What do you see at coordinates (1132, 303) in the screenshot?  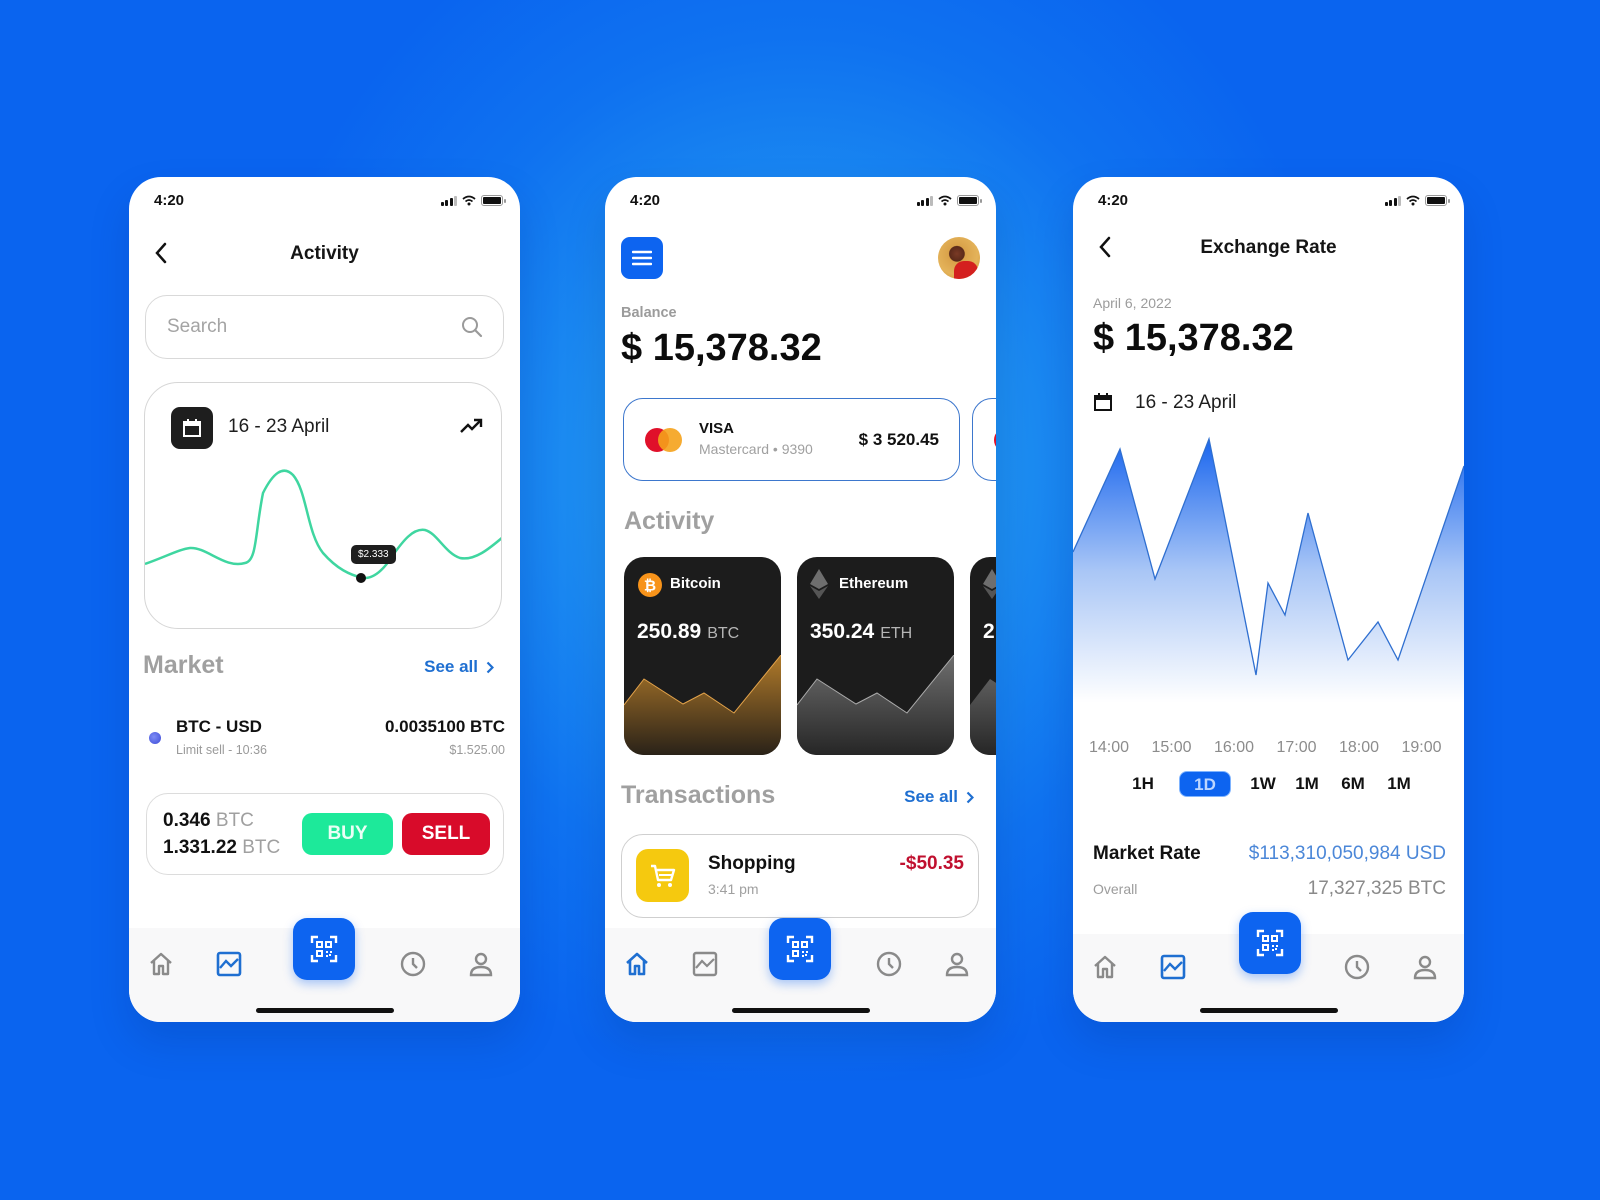 I see `exchange-date: April 6, 2022` at bounding box center [1132, 303].